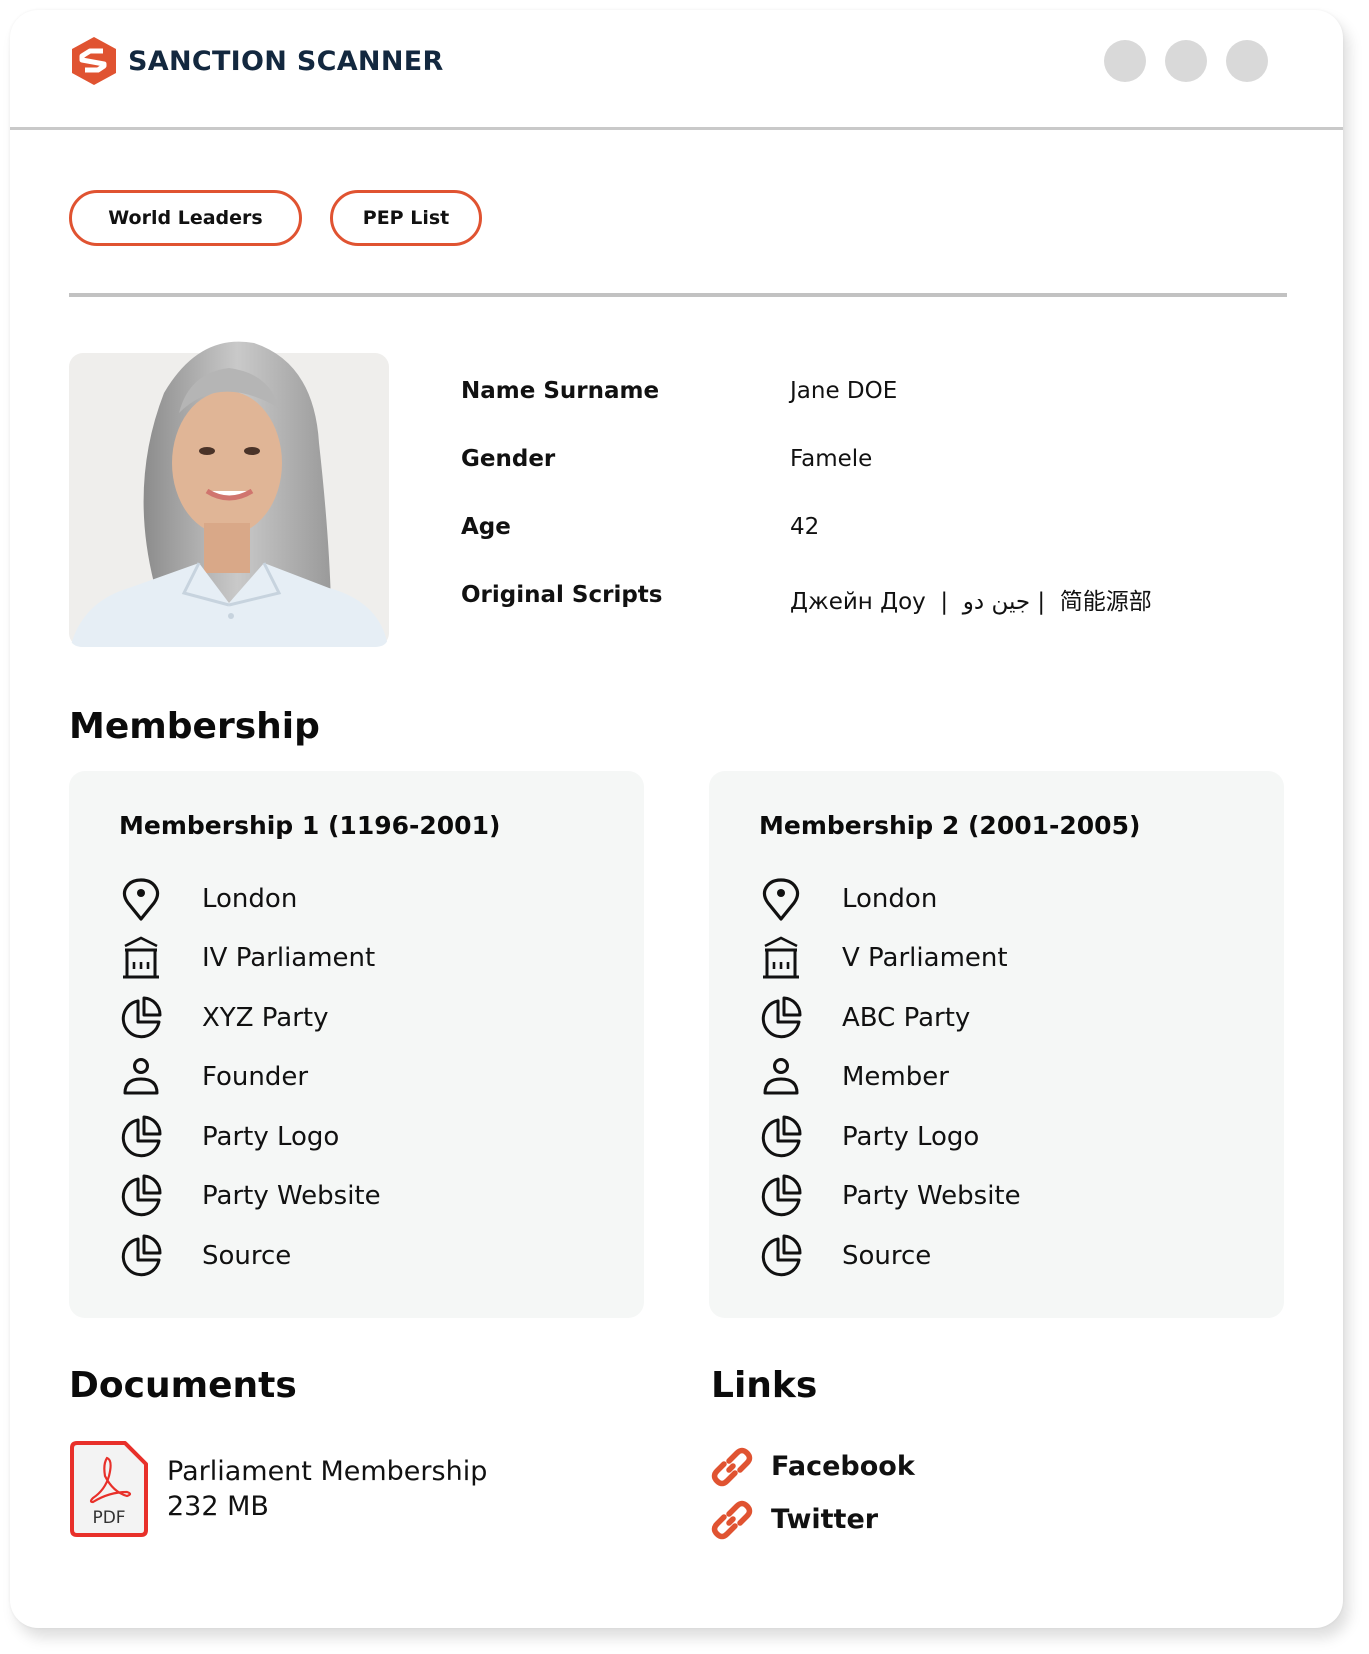 This screenshot has width=1369, height=1654. What do you see at coordinates (194, 726) in the screenshot?
I see `membership-heading: Membership` at bounding box center [194, 726].